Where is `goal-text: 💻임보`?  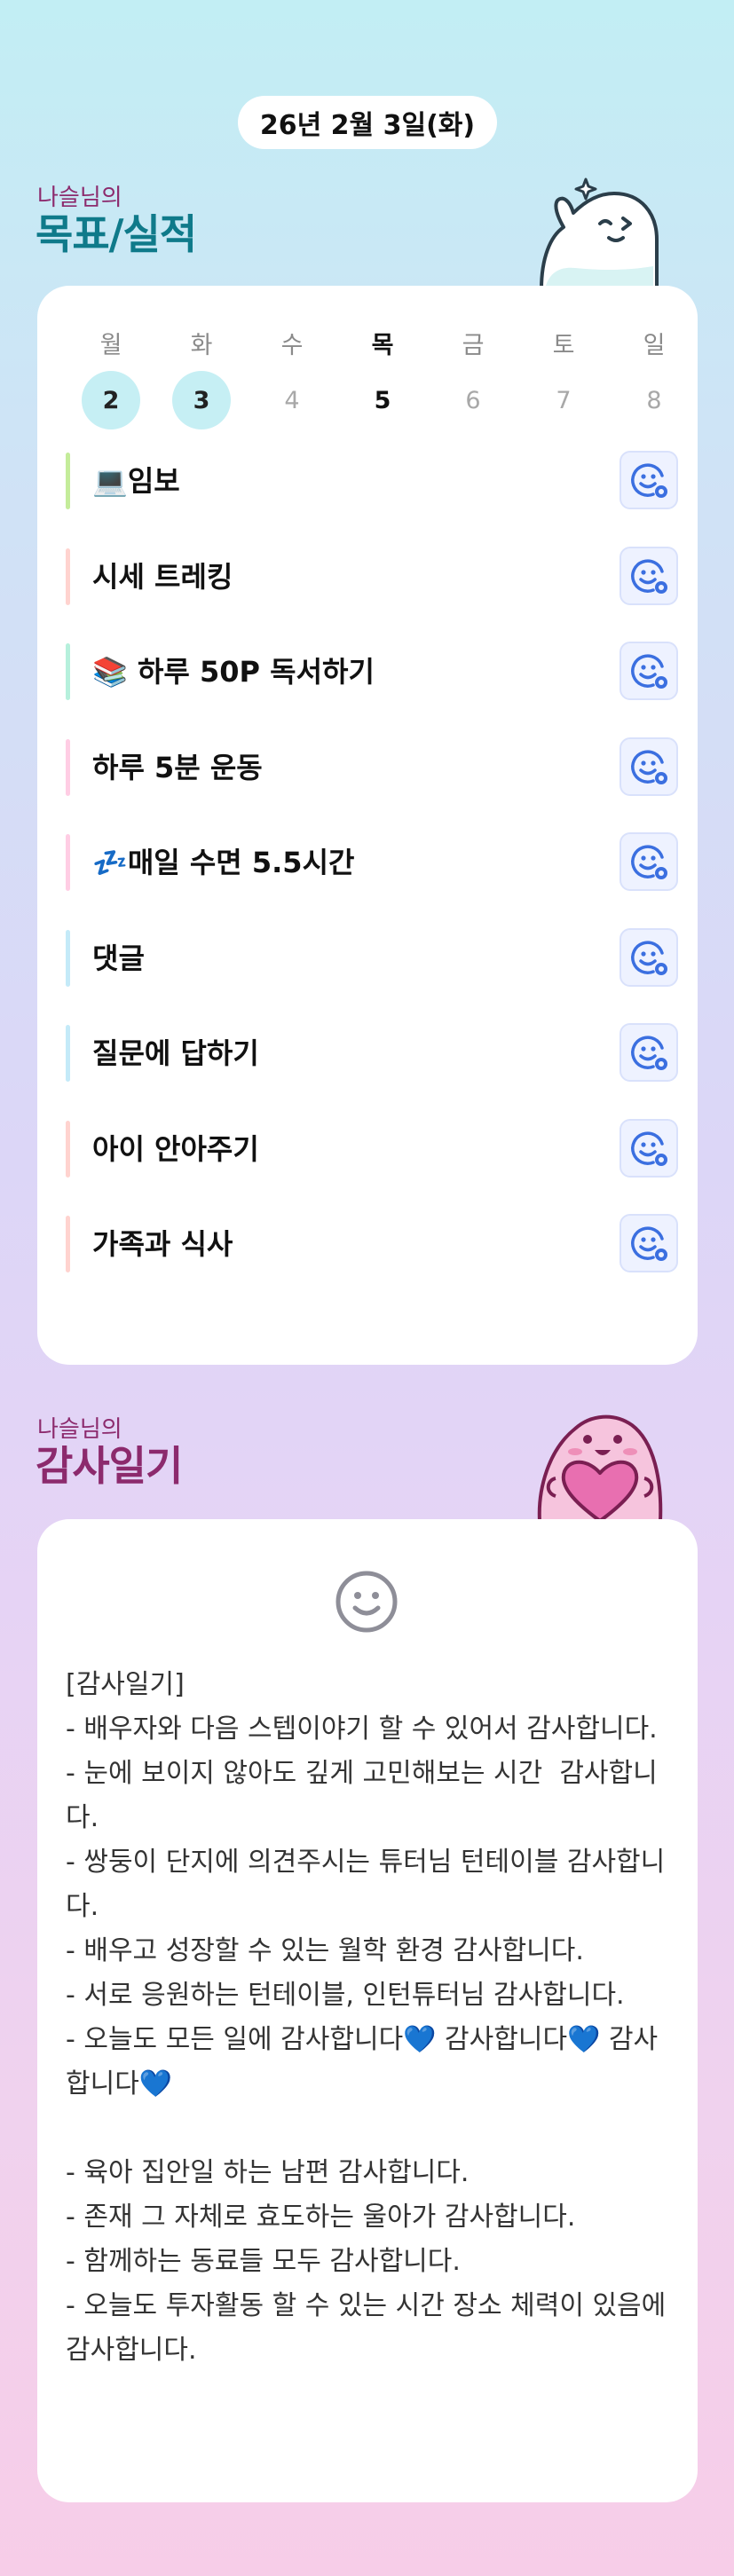
goal-text: 💻임보 is located at coordinates (136, 481).